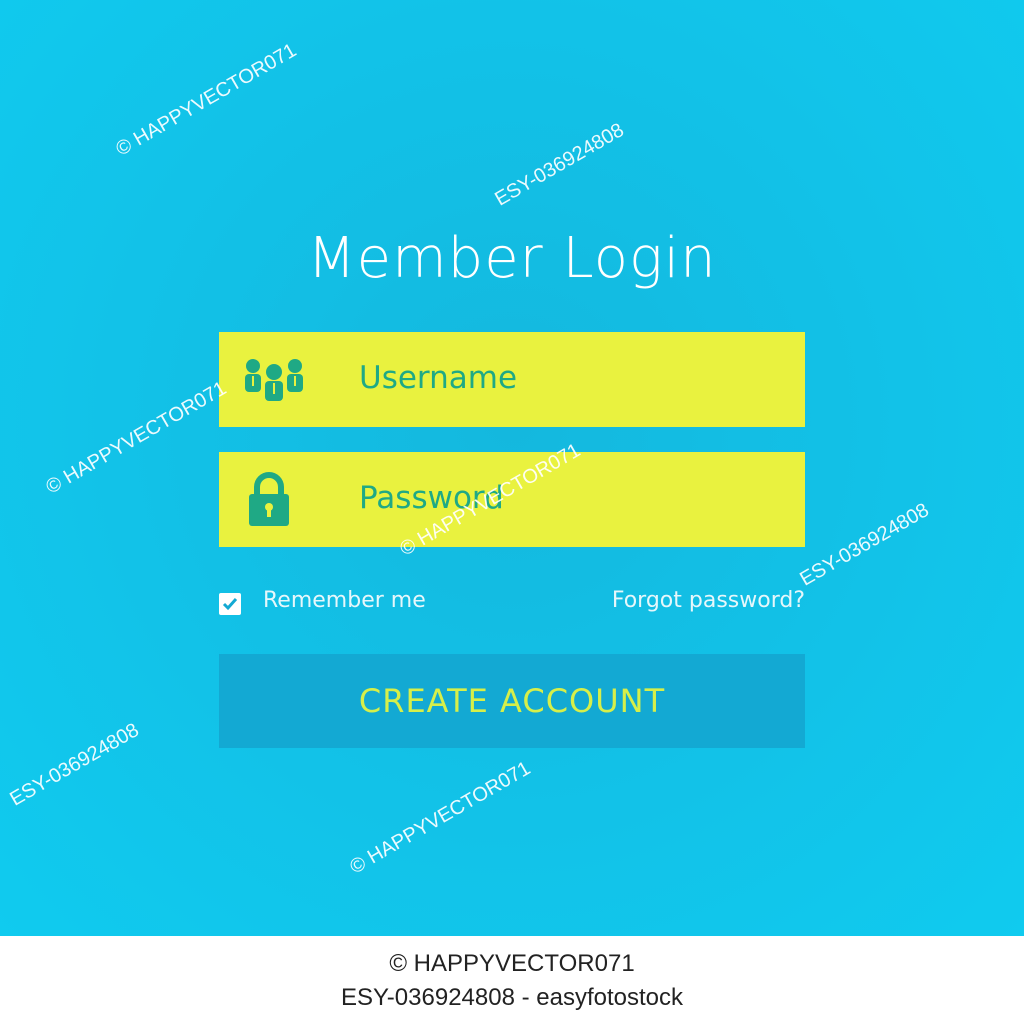 This screenshot has height=1024, width=1024. Describe the element at coordinates (278, 499) in the screenshot. I see `padlock-icon` at that location.